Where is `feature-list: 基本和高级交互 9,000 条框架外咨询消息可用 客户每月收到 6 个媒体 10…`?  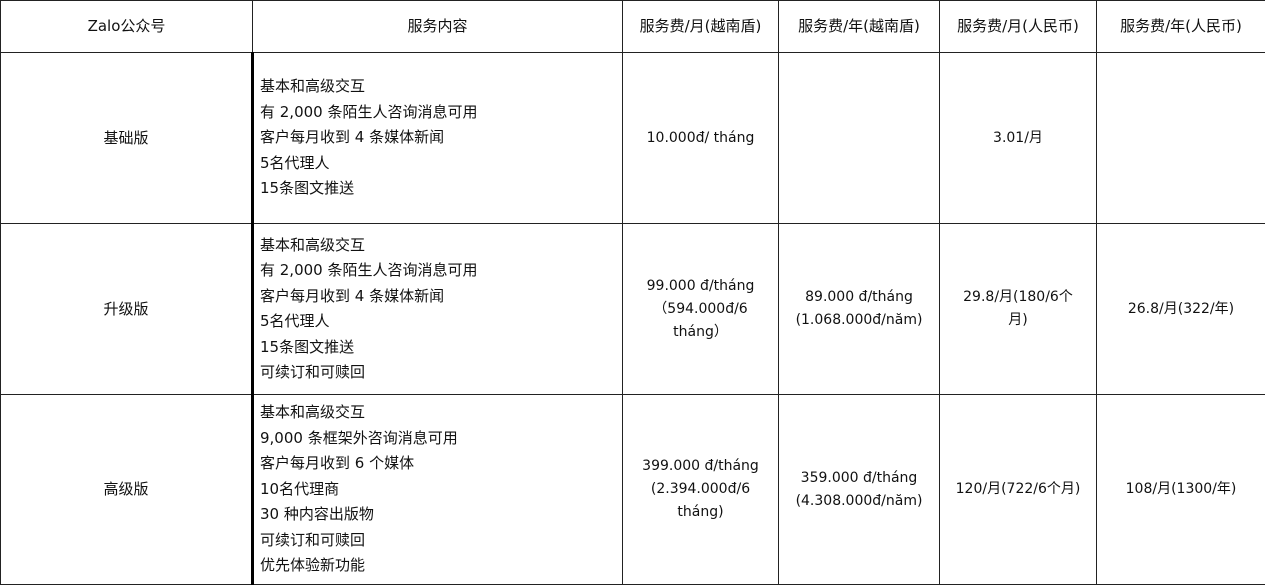 feature-list: 基本和高级交互 9,000 条框架外咨询消息可用 客户每月收到 6 个媒体 10… is located at coordinates (438, 490).